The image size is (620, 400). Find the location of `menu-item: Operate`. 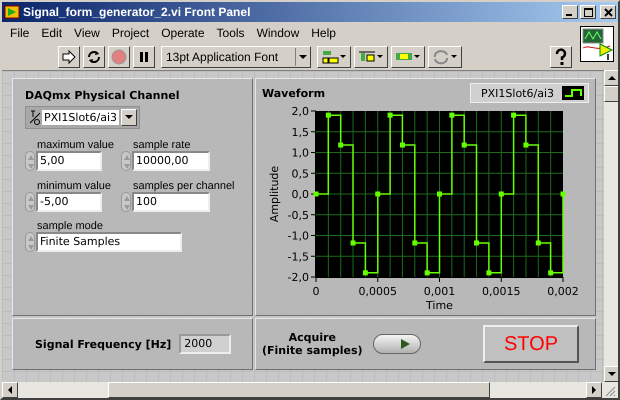

menu-item: Operate is located at coordinates (183, 33).